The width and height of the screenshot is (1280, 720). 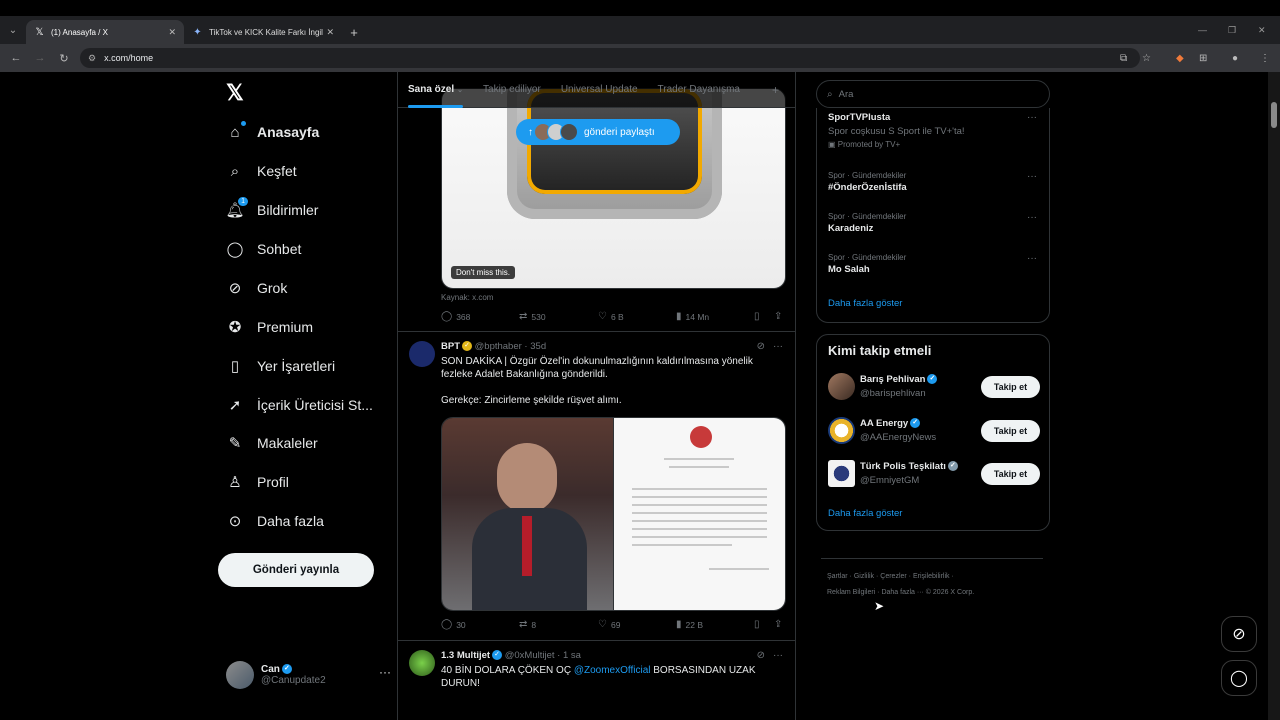 I want to click on nav-more: ⊙ Daha fazla, so click(x=275, y=521).